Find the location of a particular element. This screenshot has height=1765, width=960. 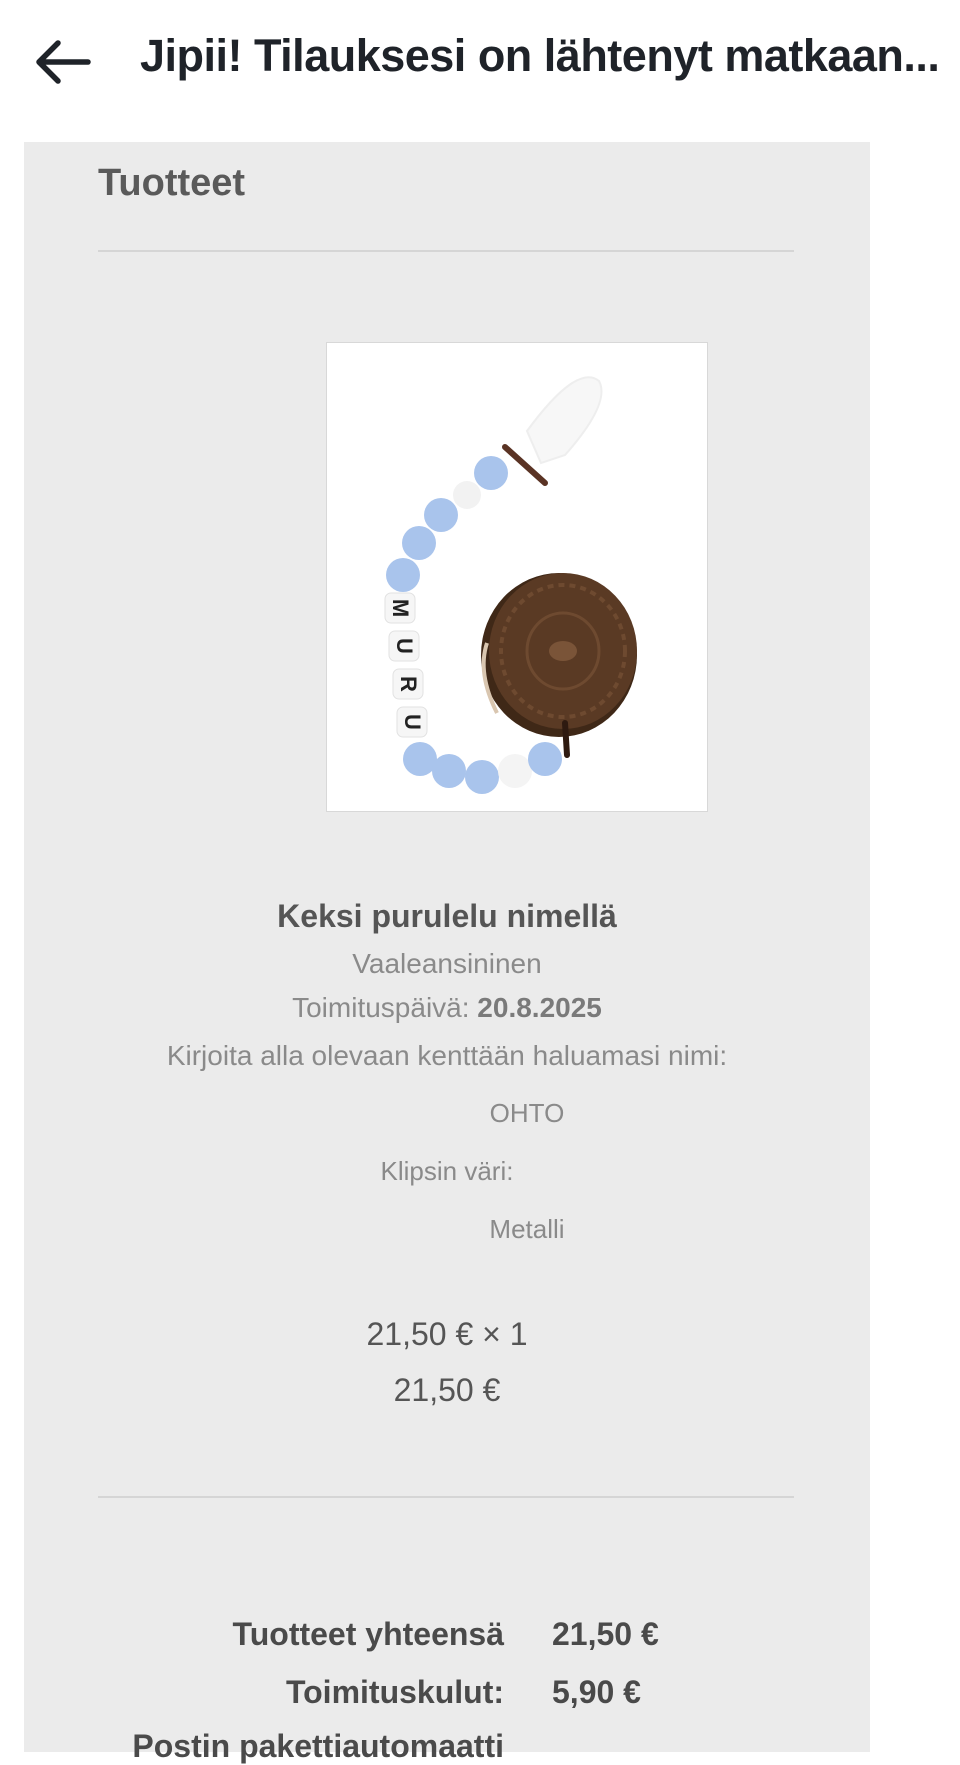

delivery-label: Toimituspäivä: is located at coordinates (385, 1007).